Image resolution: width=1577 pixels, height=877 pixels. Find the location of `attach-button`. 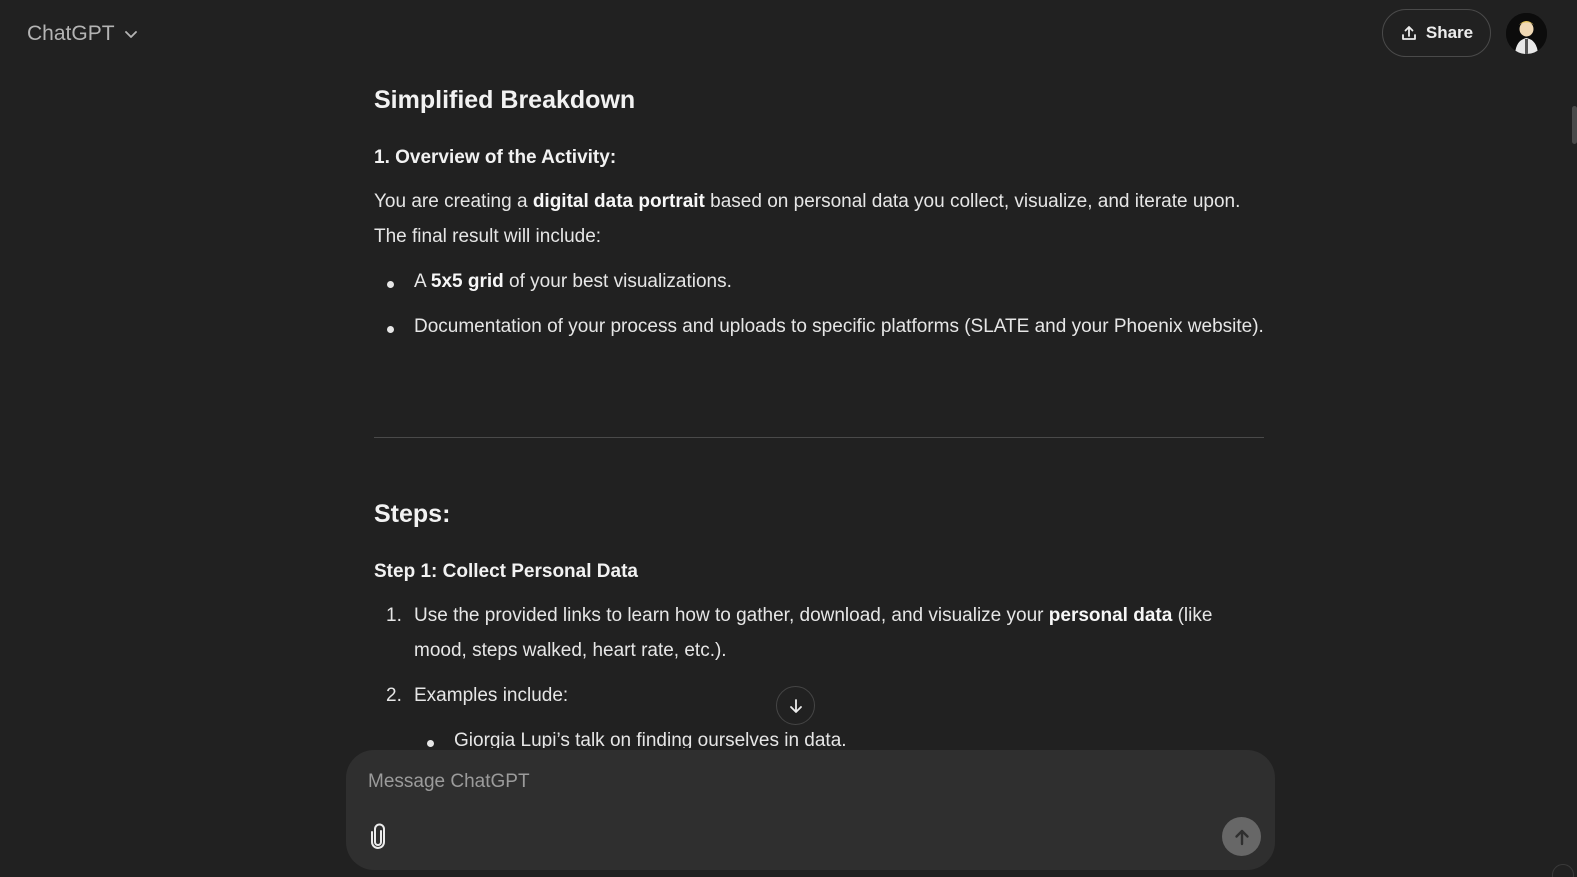

attach-button is located at coordinates (378, 837).